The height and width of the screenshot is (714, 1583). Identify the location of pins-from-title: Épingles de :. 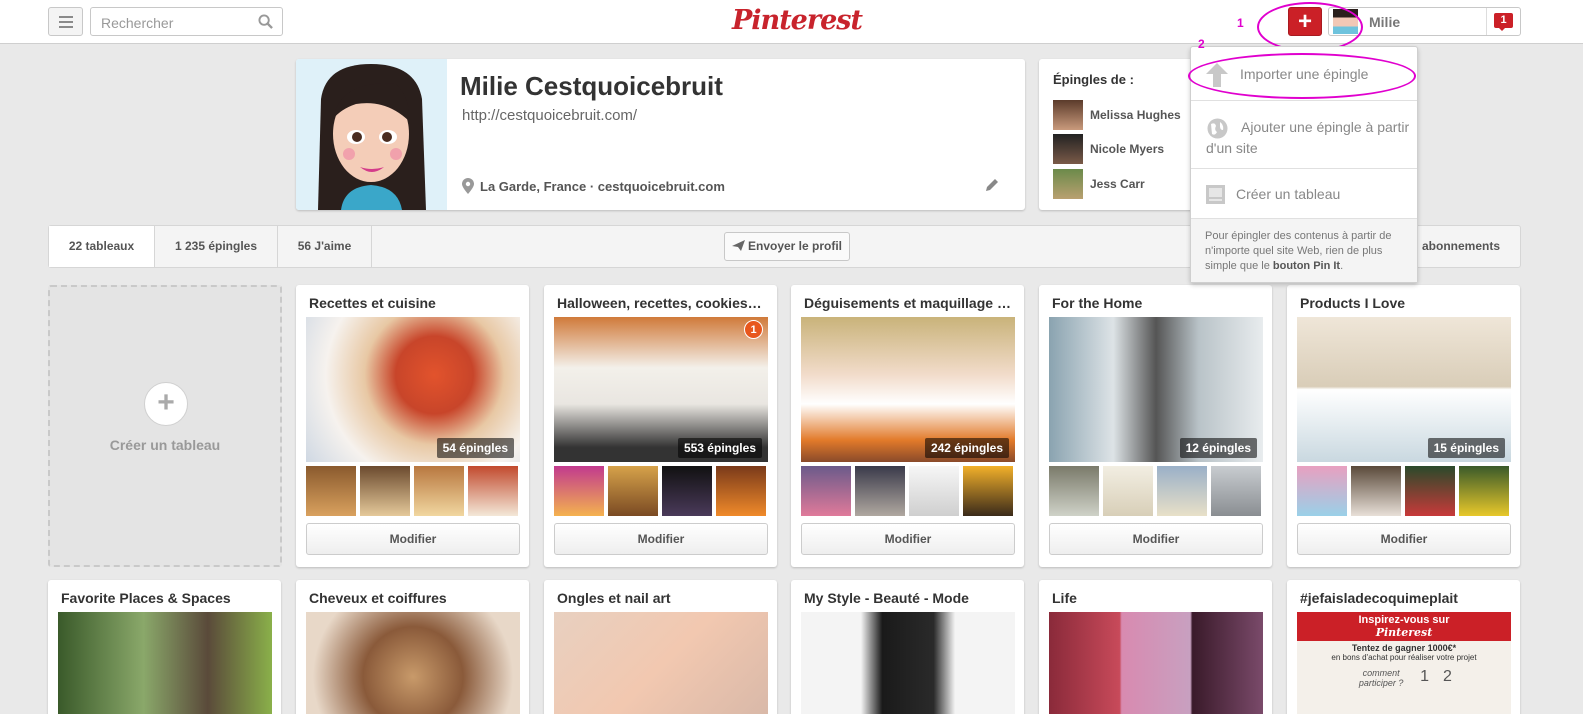
(1093, 79).